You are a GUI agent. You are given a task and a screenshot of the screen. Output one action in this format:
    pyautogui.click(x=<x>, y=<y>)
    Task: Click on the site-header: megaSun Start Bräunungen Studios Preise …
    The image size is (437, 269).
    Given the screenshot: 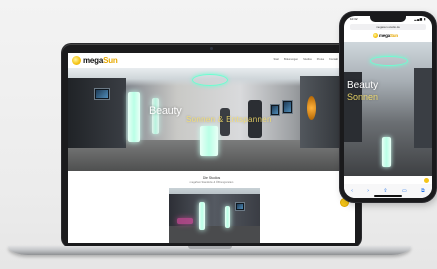 What is the action you would take?
    pyautogui.click(x=211, y=60)
    